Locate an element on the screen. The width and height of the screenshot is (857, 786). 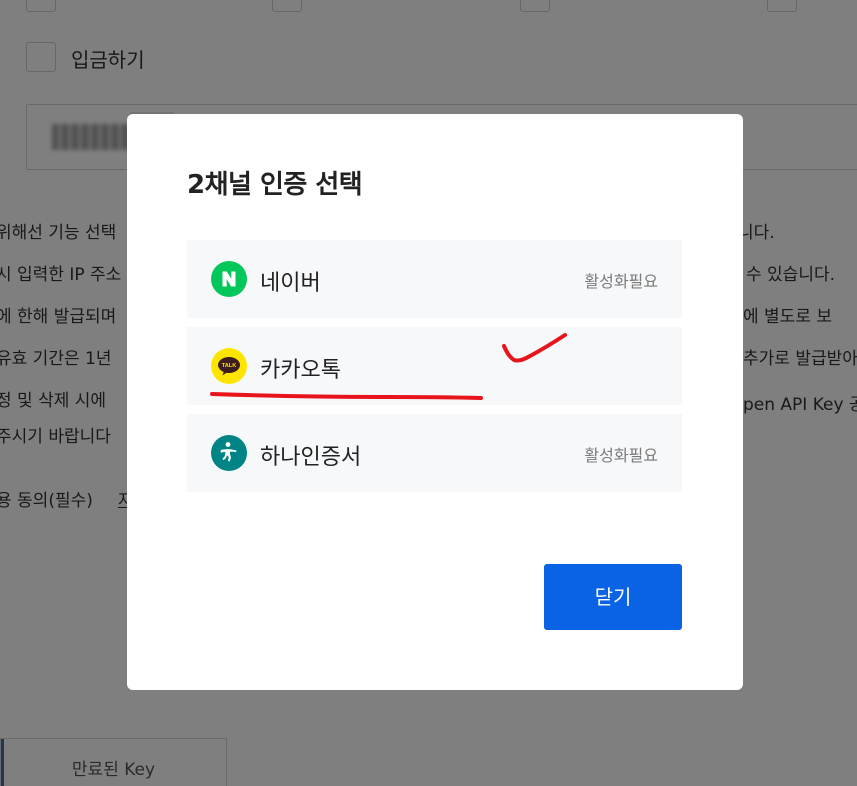
auth-option-kakaotalk: TALK 카카오톡 is located at coordinates (434, 366).